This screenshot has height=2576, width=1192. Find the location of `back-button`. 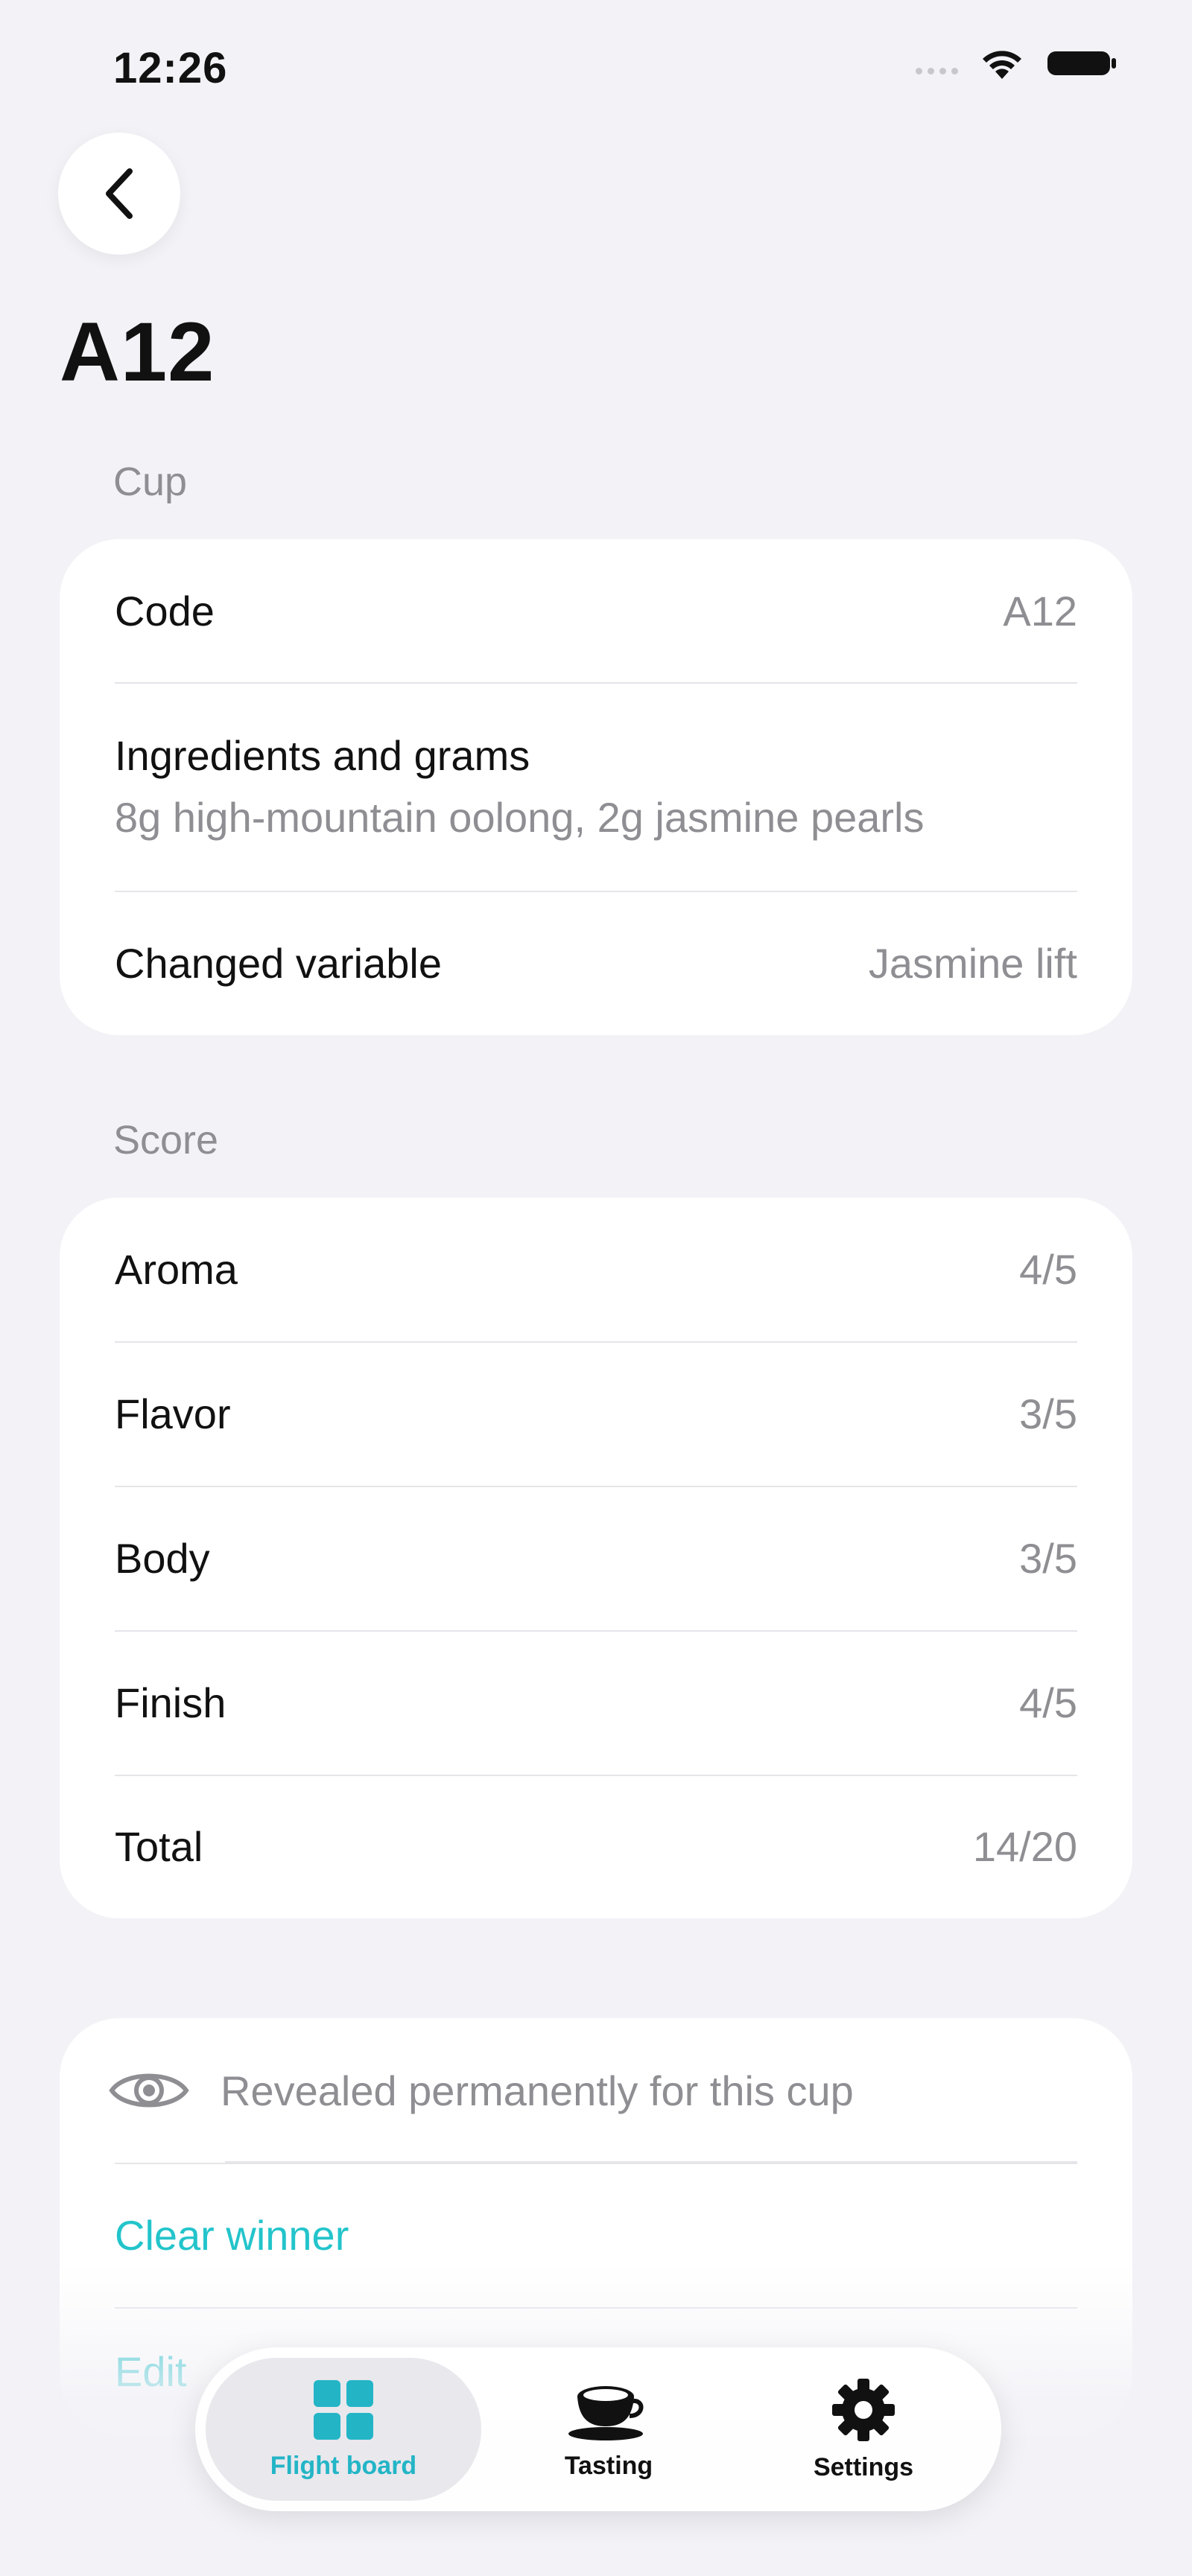

back-button is located at coordinates (119, 194).